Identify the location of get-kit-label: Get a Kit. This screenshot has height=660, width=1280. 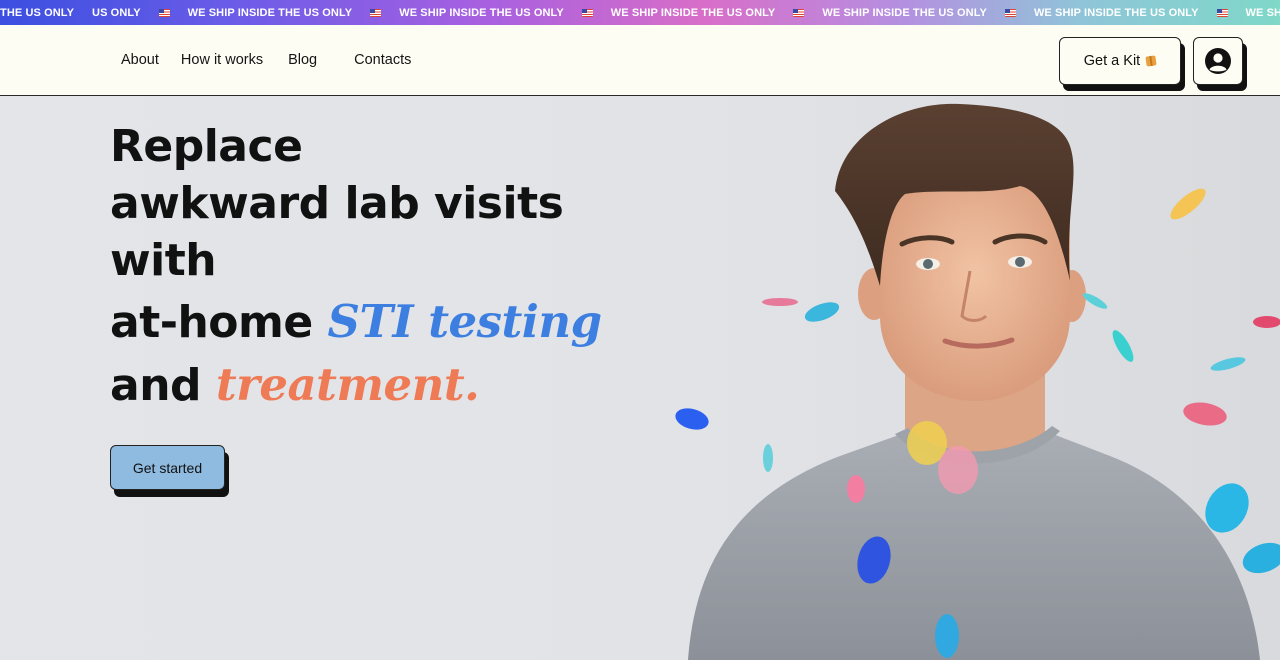
(1112, 61).